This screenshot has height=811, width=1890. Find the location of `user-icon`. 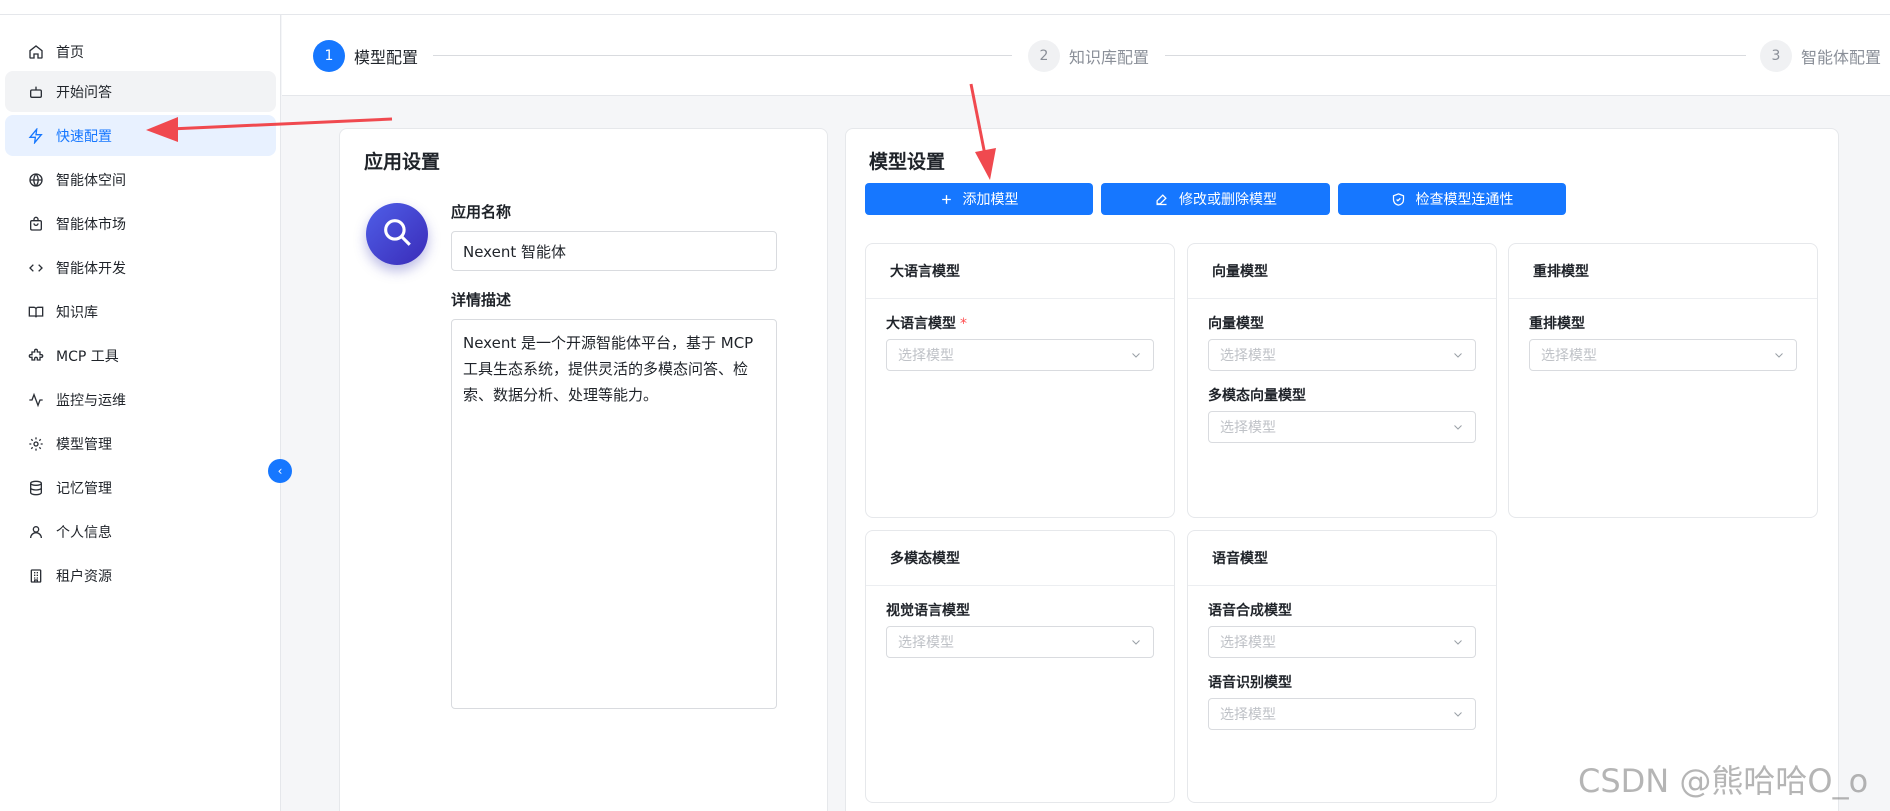

user-icon is located at coordinates (36, 532).